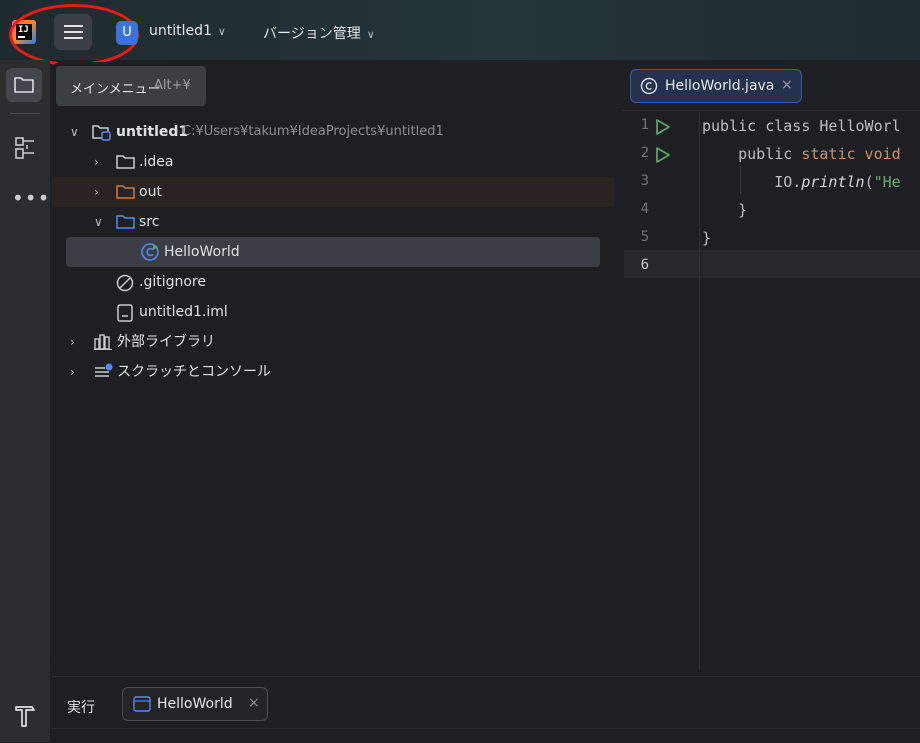 This screenshot has height=743, width=920. What do you see at coordinates (644, 181) in the screenshot?
I see `line-number: 3` at bounding box center [644, 181].